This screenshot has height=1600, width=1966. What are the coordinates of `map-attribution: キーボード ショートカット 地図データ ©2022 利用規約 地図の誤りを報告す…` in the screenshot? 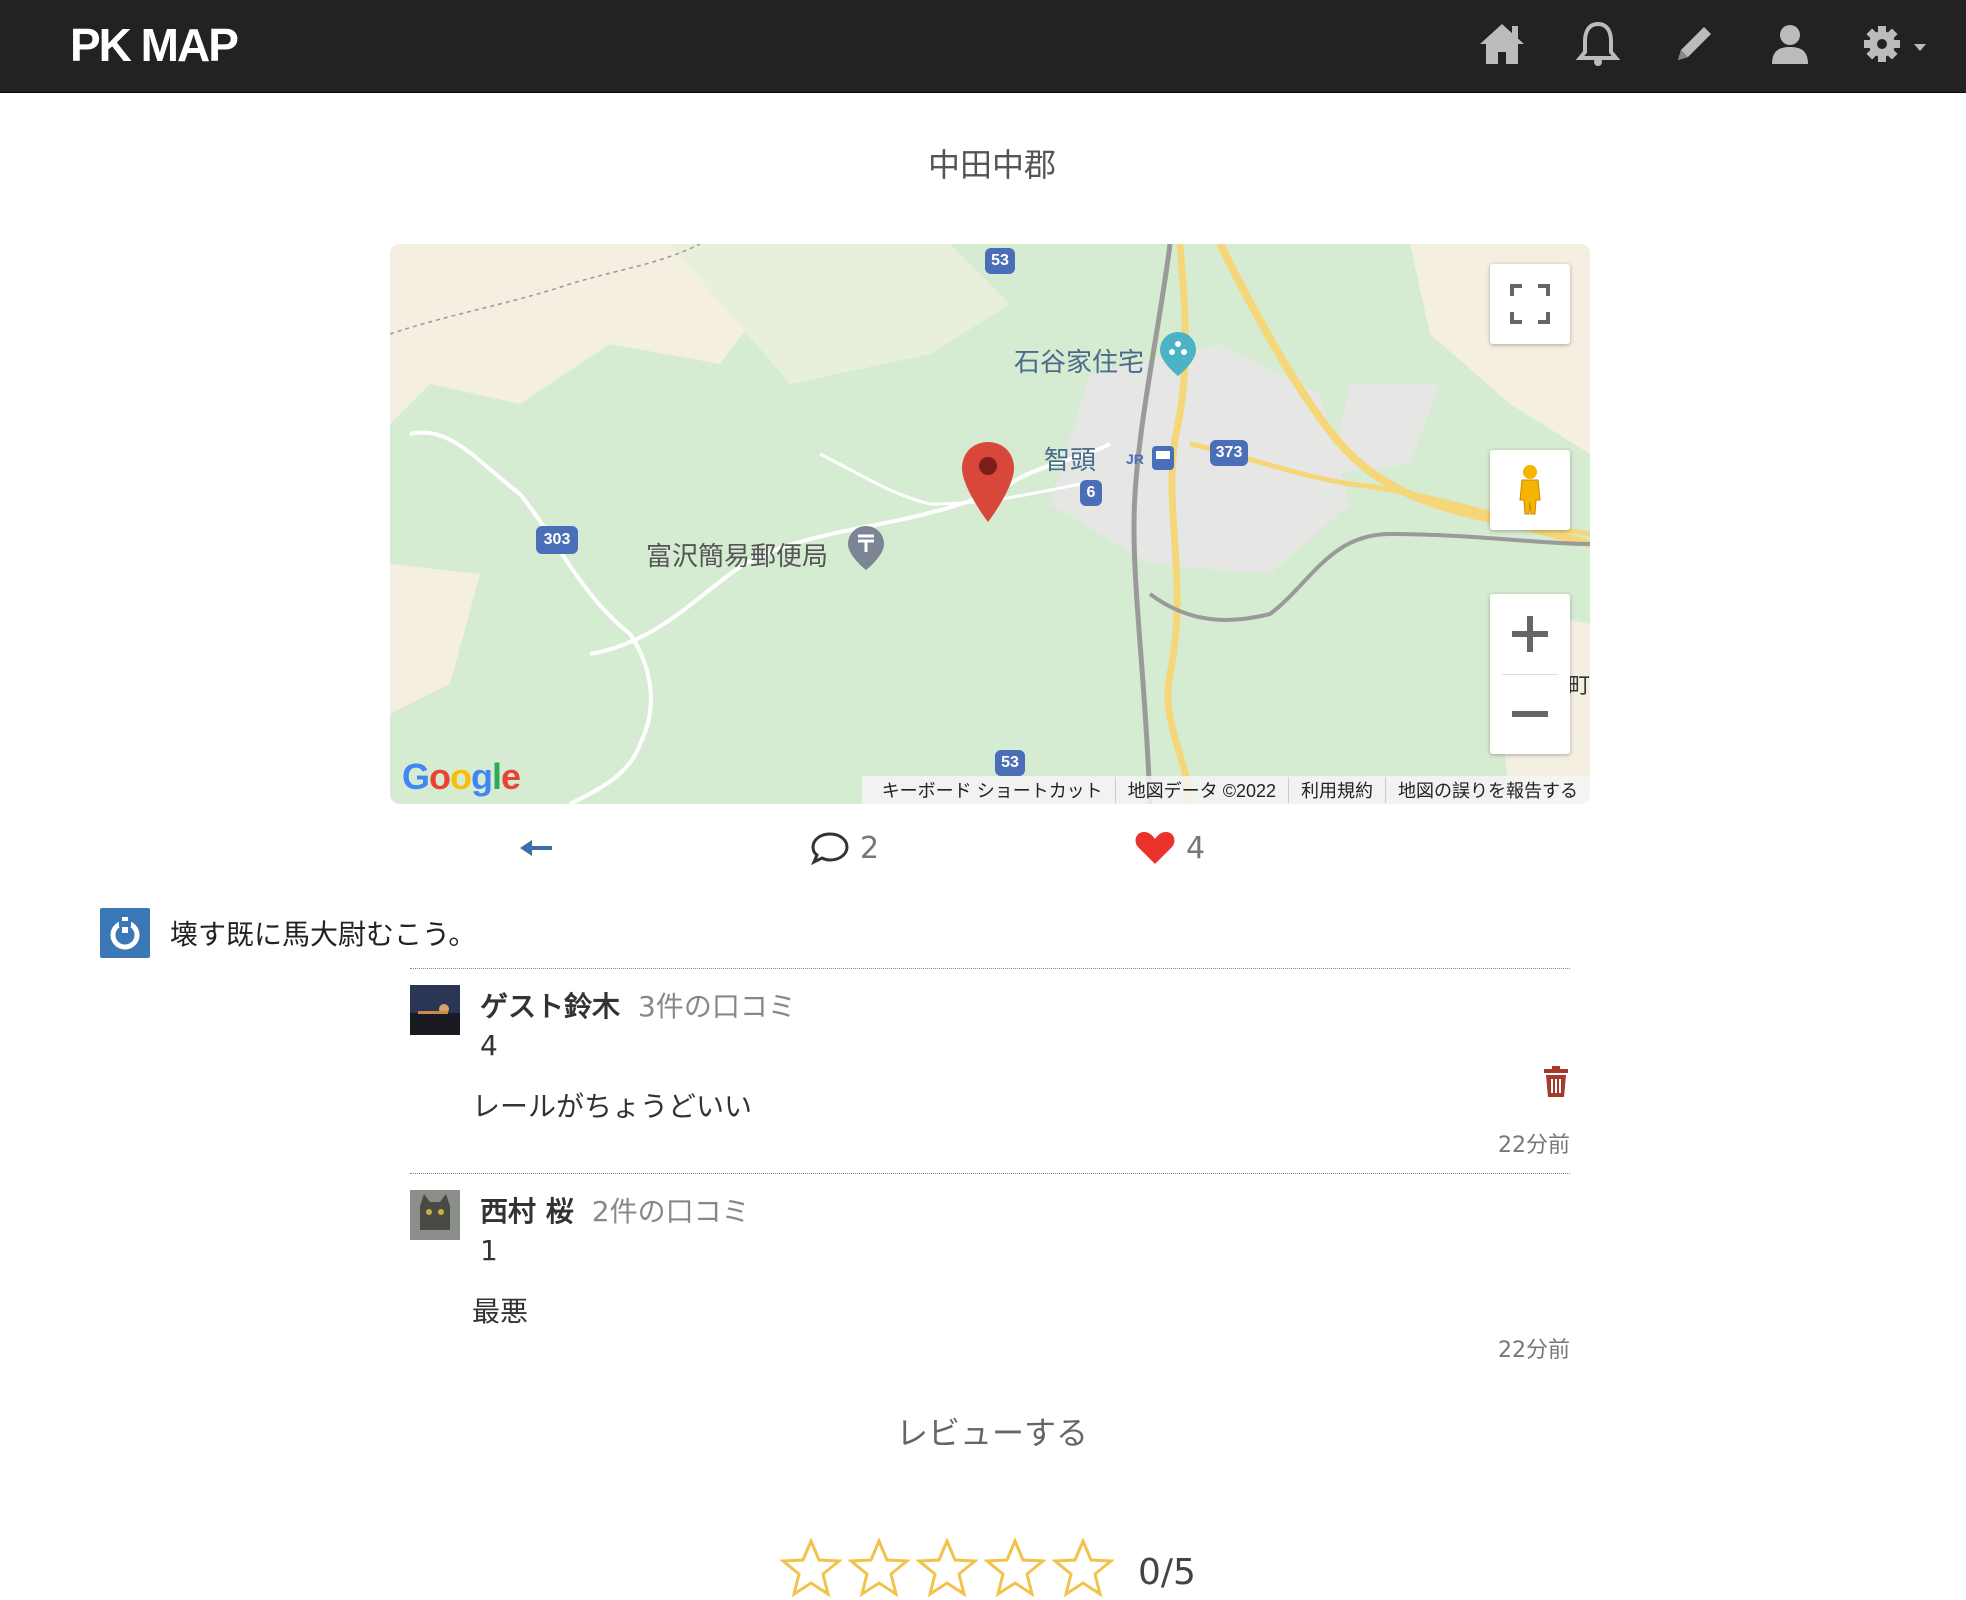 It's located at (1225, 790).